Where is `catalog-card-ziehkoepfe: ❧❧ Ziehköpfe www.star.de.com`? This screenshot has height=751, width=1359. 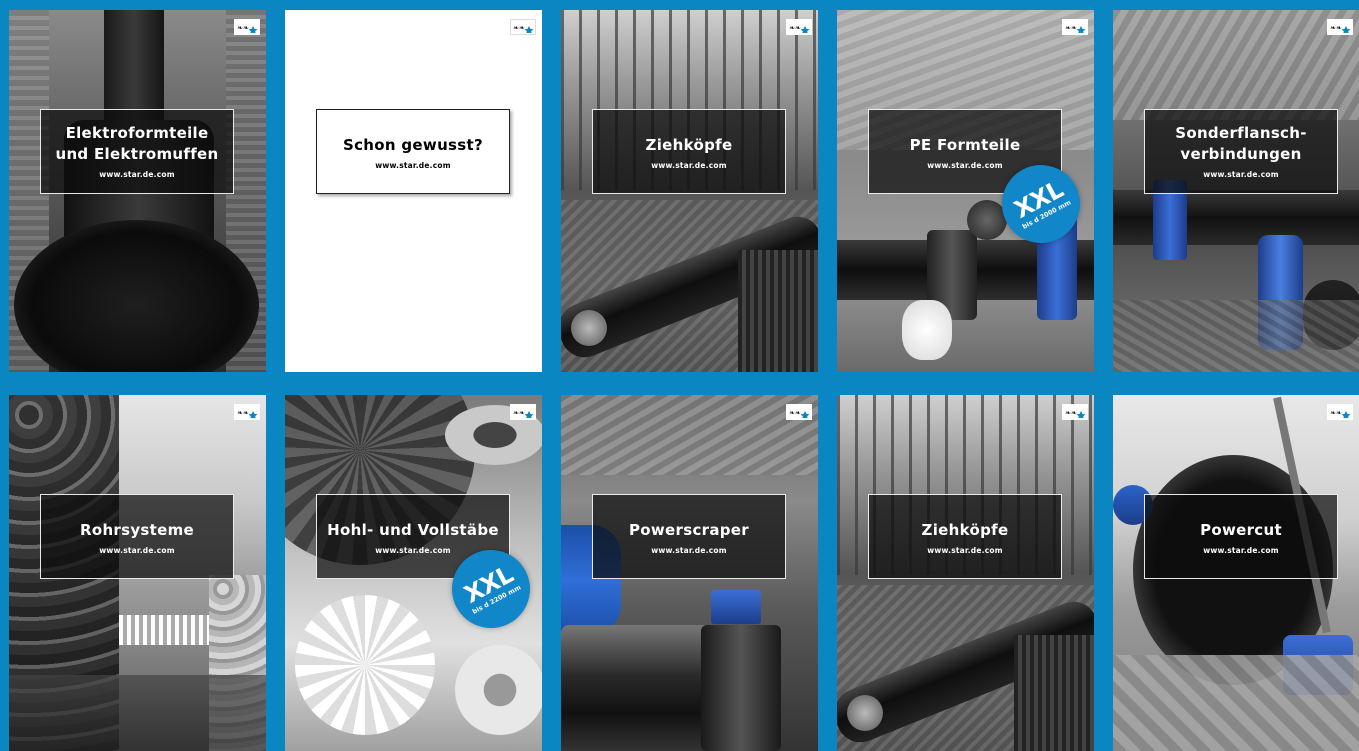 catalog-card-ziehkoepfe: ❧❧ Ziehköpfe www.star.de.com is located at coordinates (689, 191).